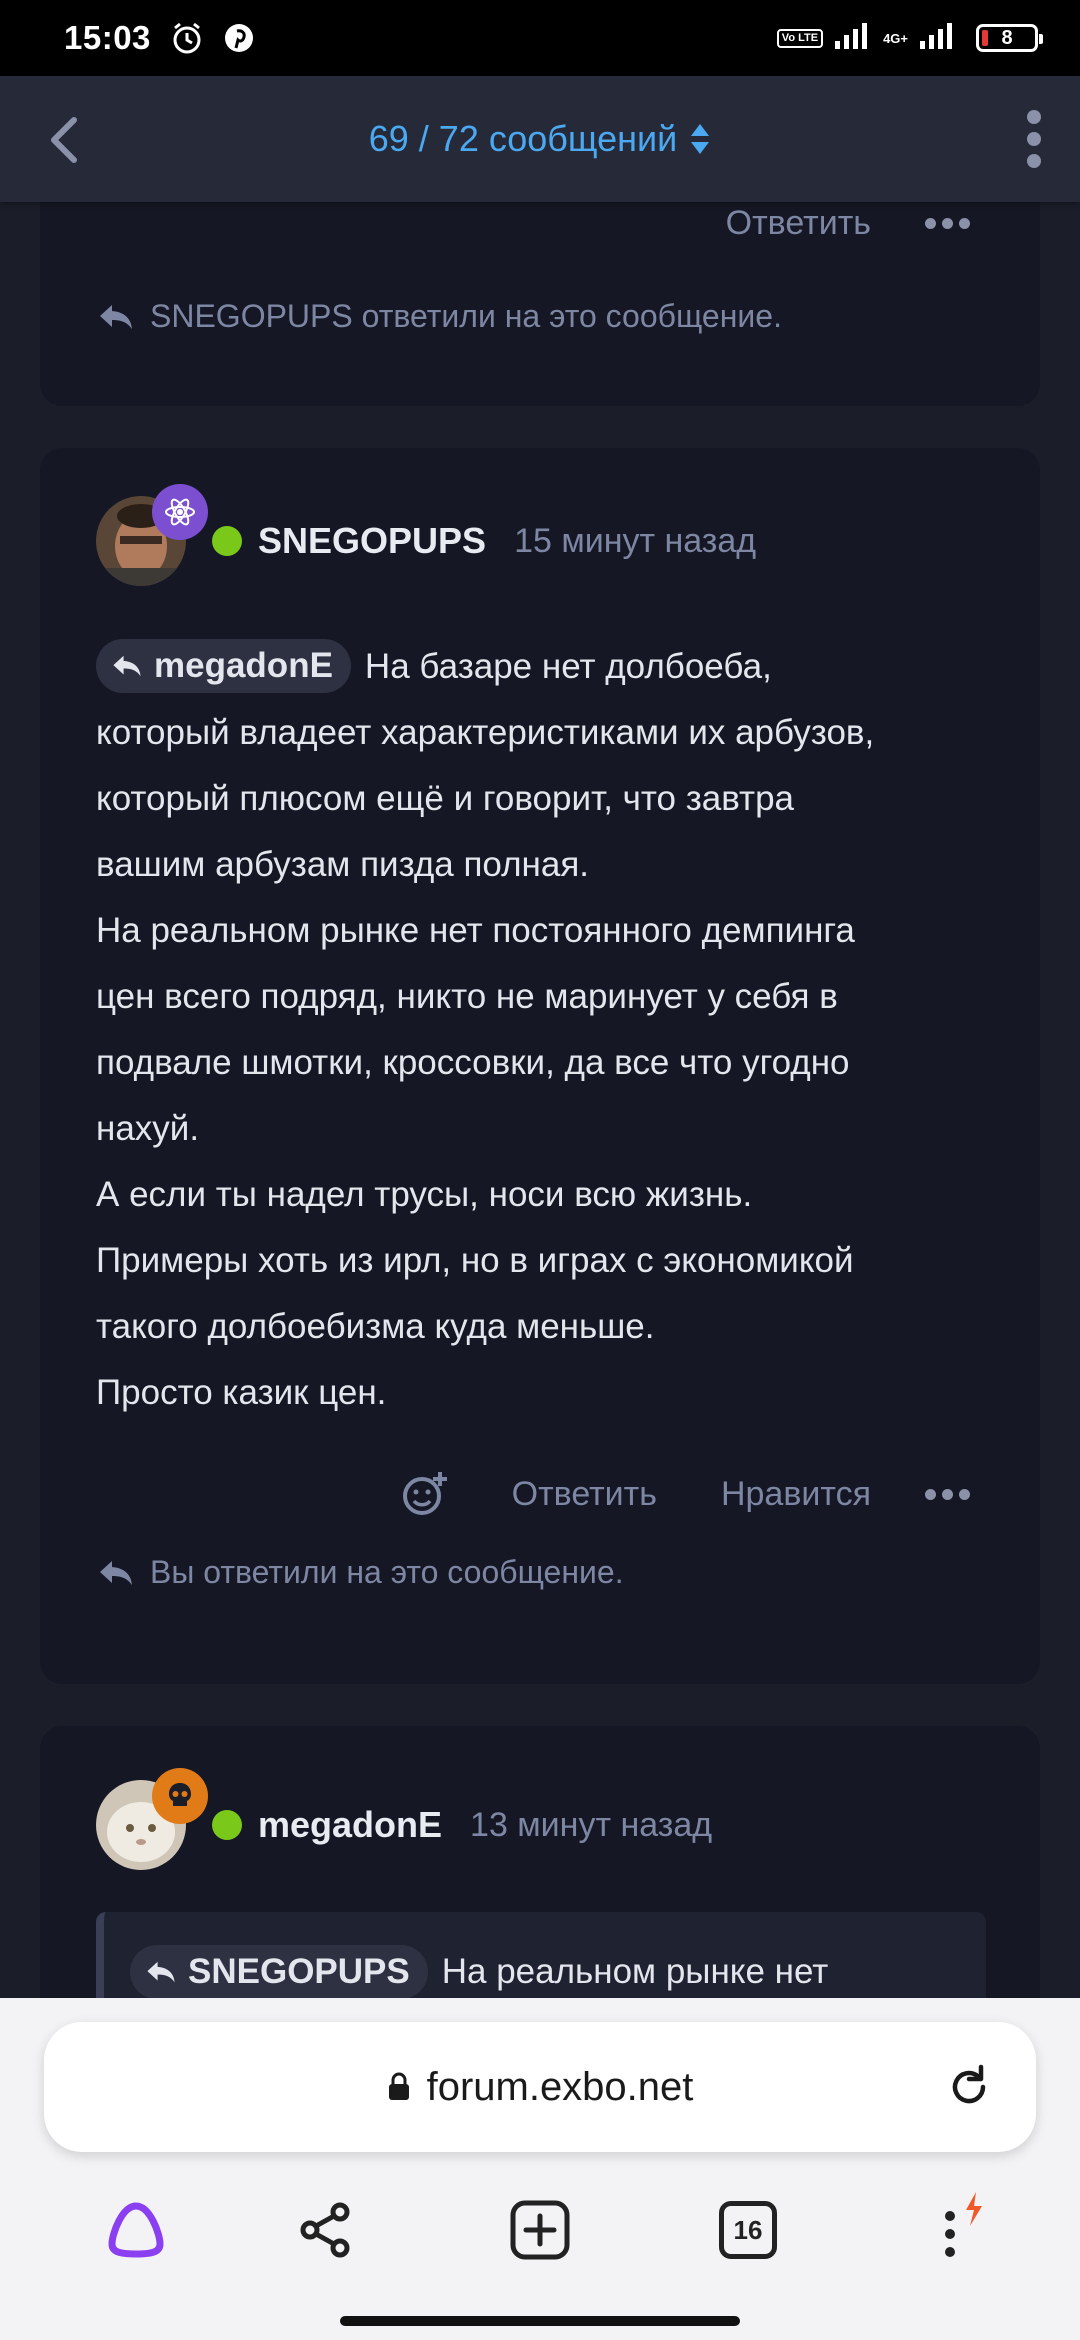 This screenshot has width=1080, height=2340. I want to click on top-app-bar: 69 / 72 сообщений, so click(540, 139).